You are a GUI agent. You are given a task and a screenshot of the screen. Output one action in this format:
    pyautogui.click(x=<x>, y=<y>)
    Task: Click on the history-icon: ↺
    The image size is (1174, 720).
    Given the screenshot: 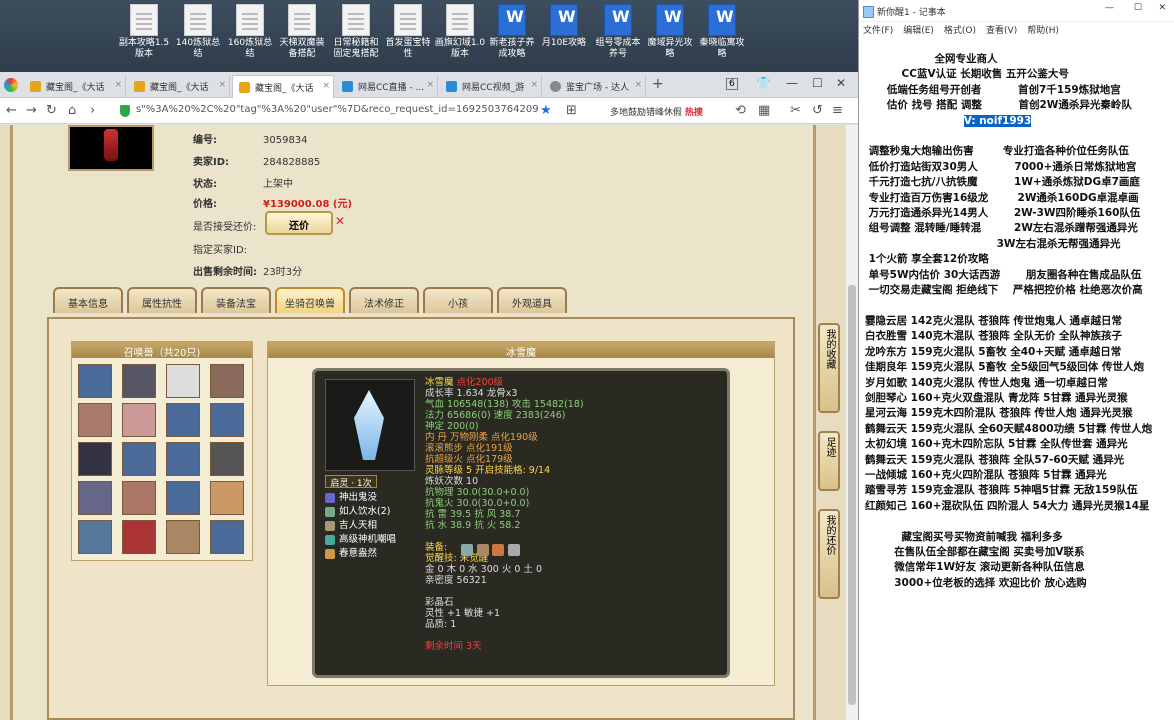 What is the action you would take?
    pyautogui.click(x=817, y=110)
    